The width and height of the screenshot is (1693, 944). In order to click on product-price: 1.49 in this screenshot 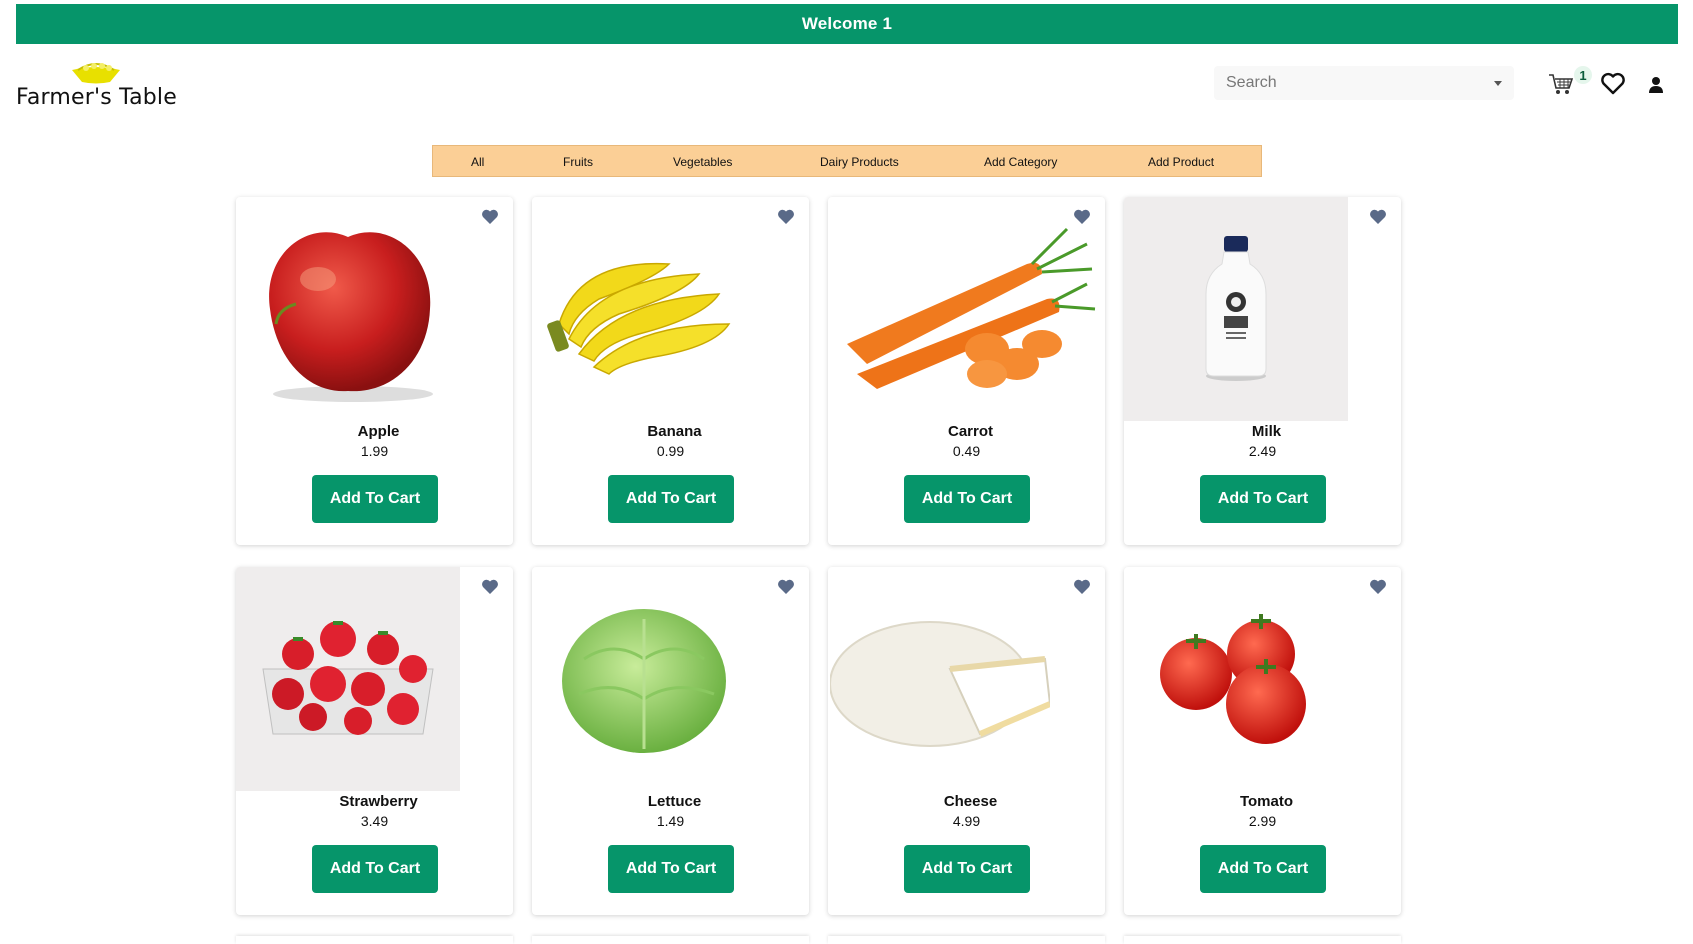, I will do `click(670, 821)`.